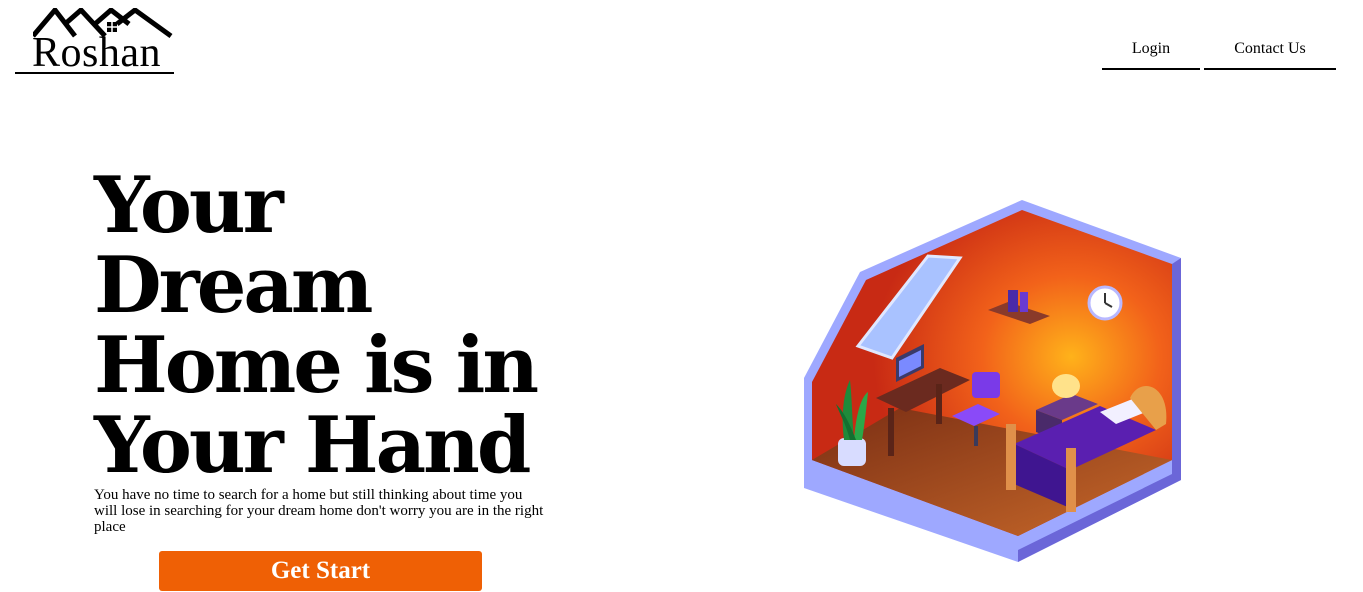  Describe the element at coordinates (189, 205) in the screenshot. I see `hero-title-line: Your` at that location.